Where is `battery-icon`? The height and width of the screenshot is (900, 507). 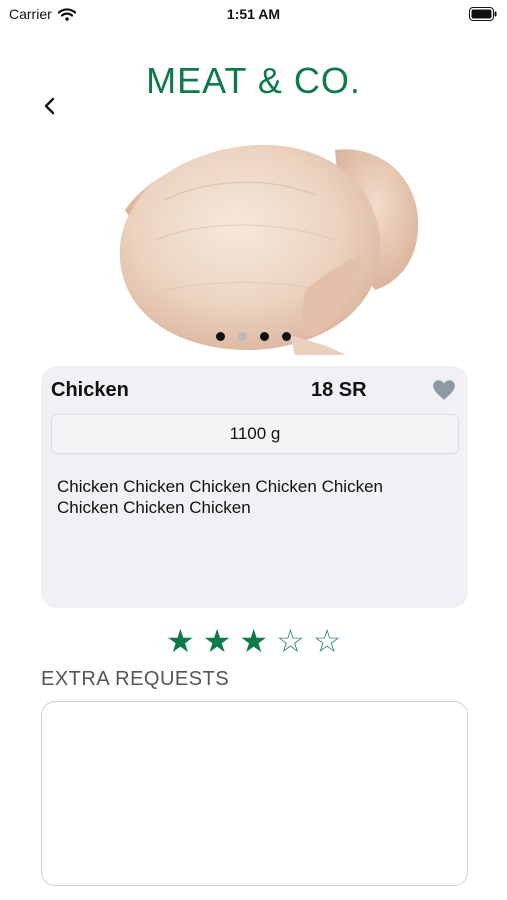 battery-icon is located at coordinates (483, 14).